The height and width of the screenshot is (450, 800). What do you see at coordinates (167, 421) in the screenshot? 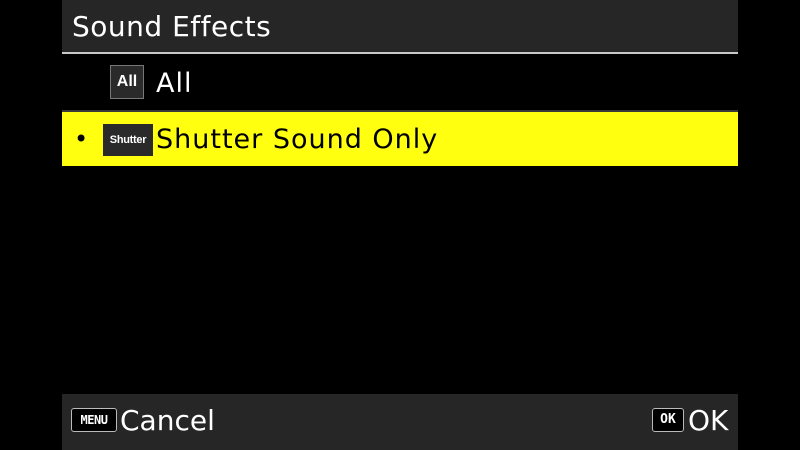
I see `cancel-button: Cancel` at bounding box center [167, 421].